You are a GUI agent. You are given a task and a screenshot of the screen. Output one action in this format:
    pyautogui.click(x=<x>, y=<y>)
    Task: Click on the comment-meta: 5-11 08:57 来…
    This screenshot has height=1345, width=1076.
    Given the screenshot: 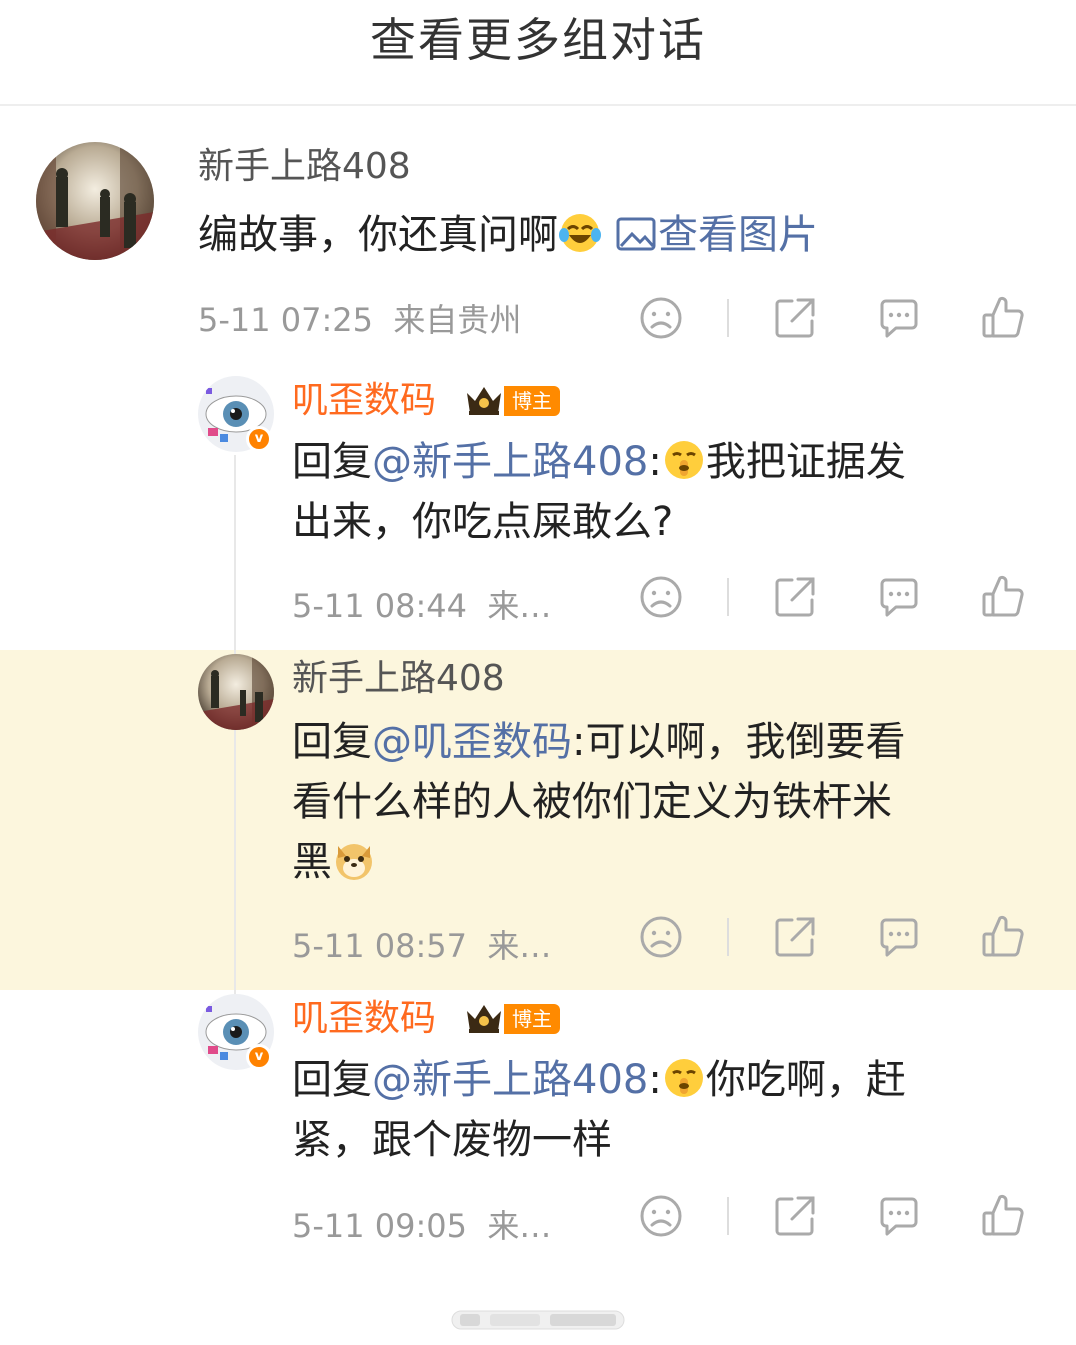 What is the action you would take?
    pyautogui.click(x=421, y=946)
    